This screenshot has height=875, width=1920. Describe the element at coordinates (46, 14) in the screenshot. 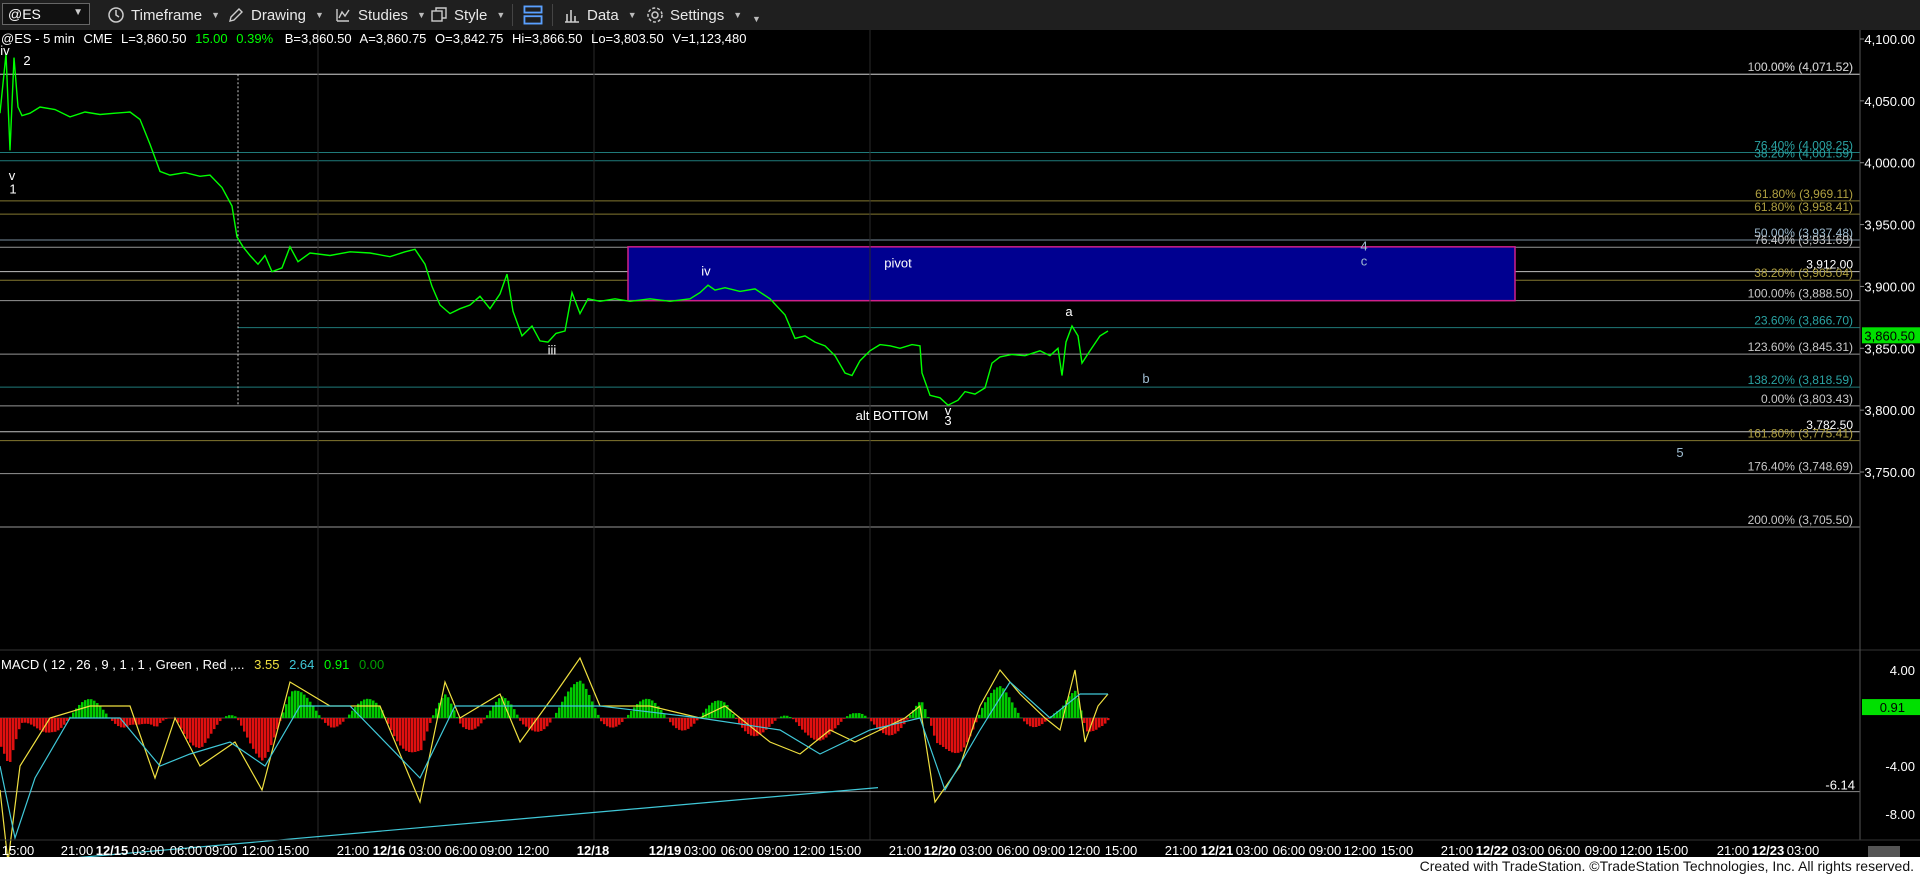

I see `symbol-input: @ES ▼` at that location.